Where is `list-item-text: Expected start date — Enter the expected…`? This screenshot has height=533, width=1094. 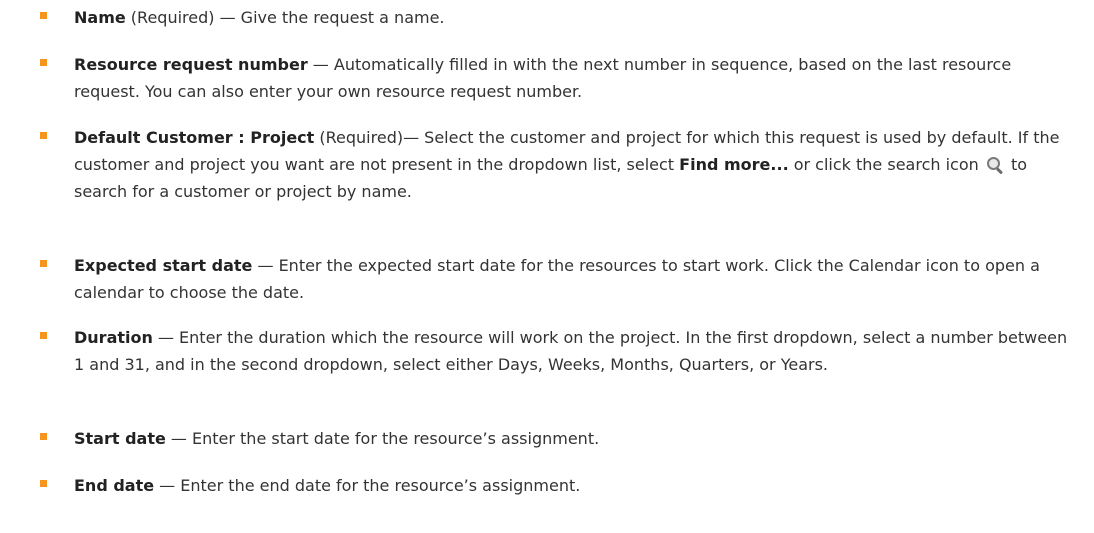 list-item-text: Expected start date — Enter the expected… is located at coordinates (555, 279).